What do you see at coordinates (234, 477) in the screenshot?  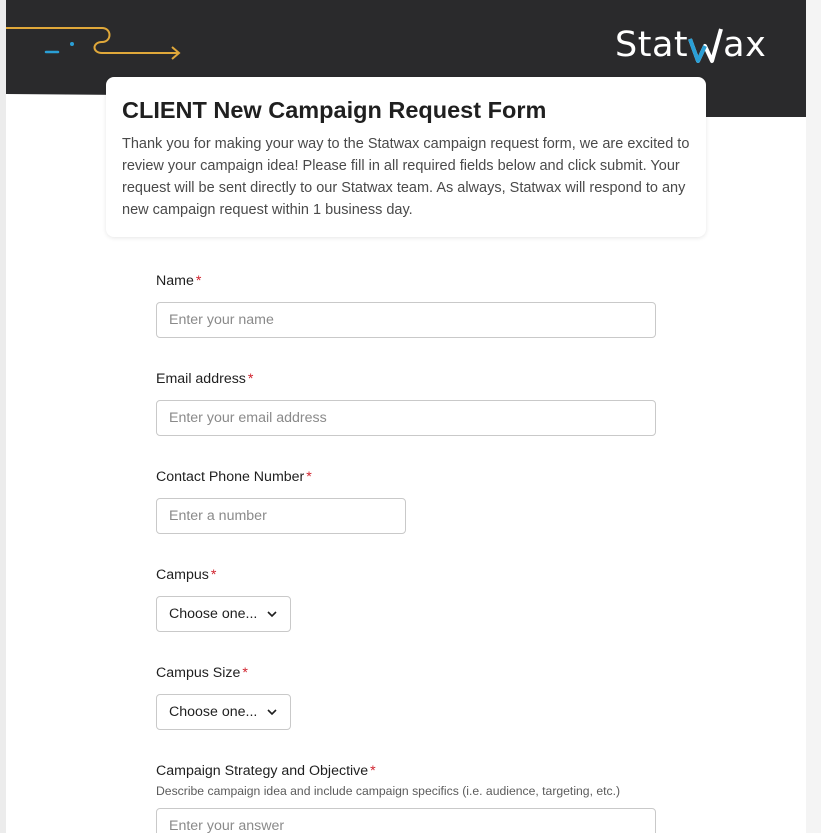 I see `phone-label: Contact Phone Number *` at bounding box center [234, 477].